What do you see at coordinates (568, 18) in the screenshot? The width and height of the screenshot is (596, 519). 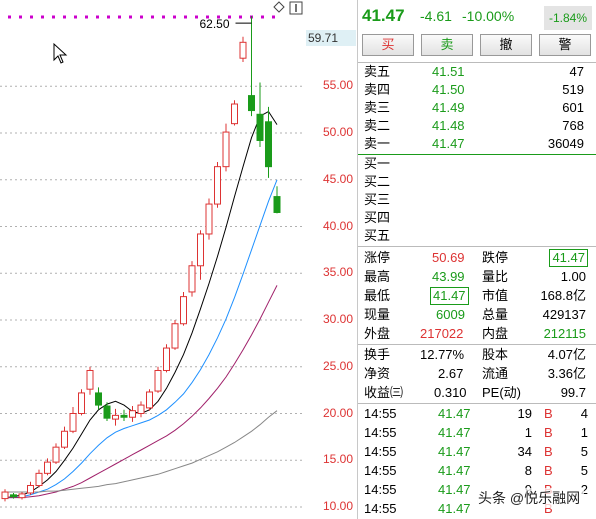 I see `speed-tag: -1.84%` at bounding box center [568, 18].